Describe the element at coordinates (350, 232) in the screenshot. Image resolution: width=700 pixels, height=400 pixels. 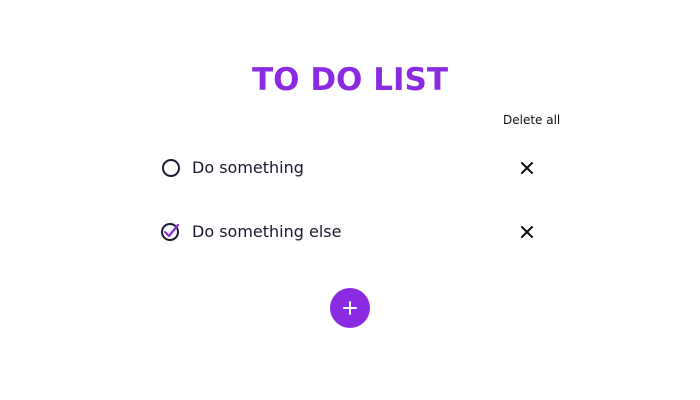
I see `list-item: Do something else` at that location.